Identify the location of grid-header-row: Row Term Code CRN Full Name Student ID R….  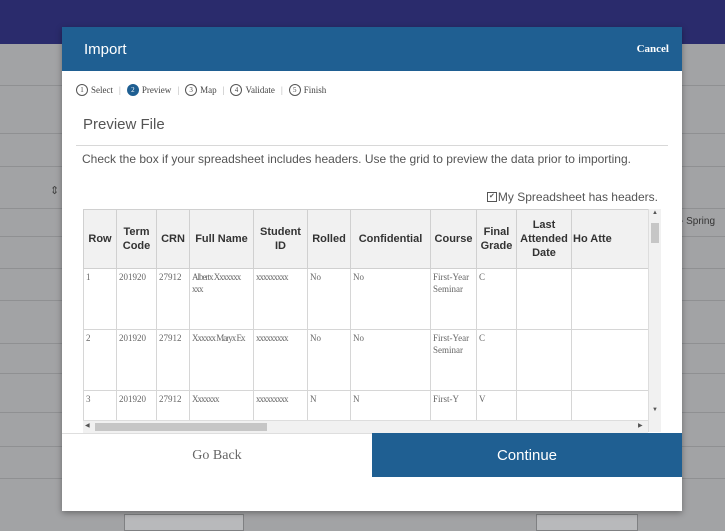
(372, 239).